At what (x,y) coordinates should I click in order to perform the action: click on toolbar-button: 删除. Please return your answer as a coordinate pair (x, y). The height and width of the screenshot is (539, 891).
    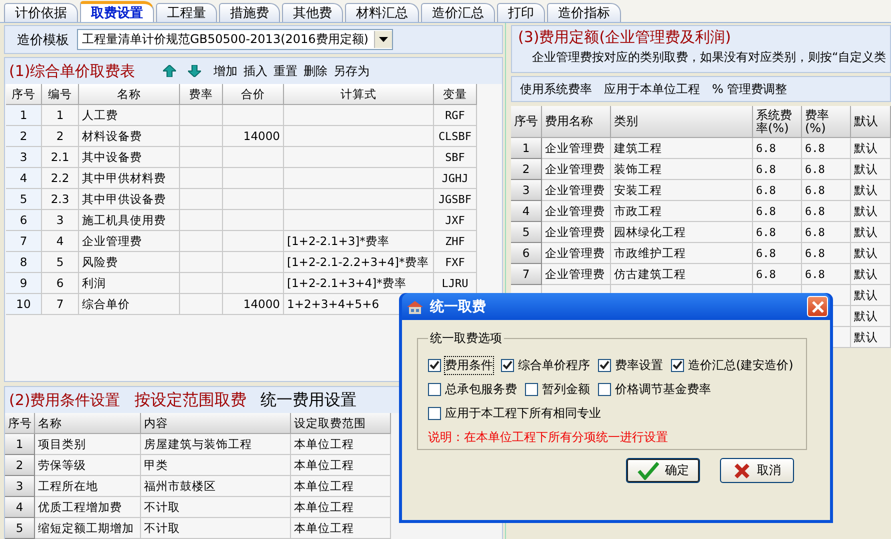
    Looking at the image, I should click on (315, 71).